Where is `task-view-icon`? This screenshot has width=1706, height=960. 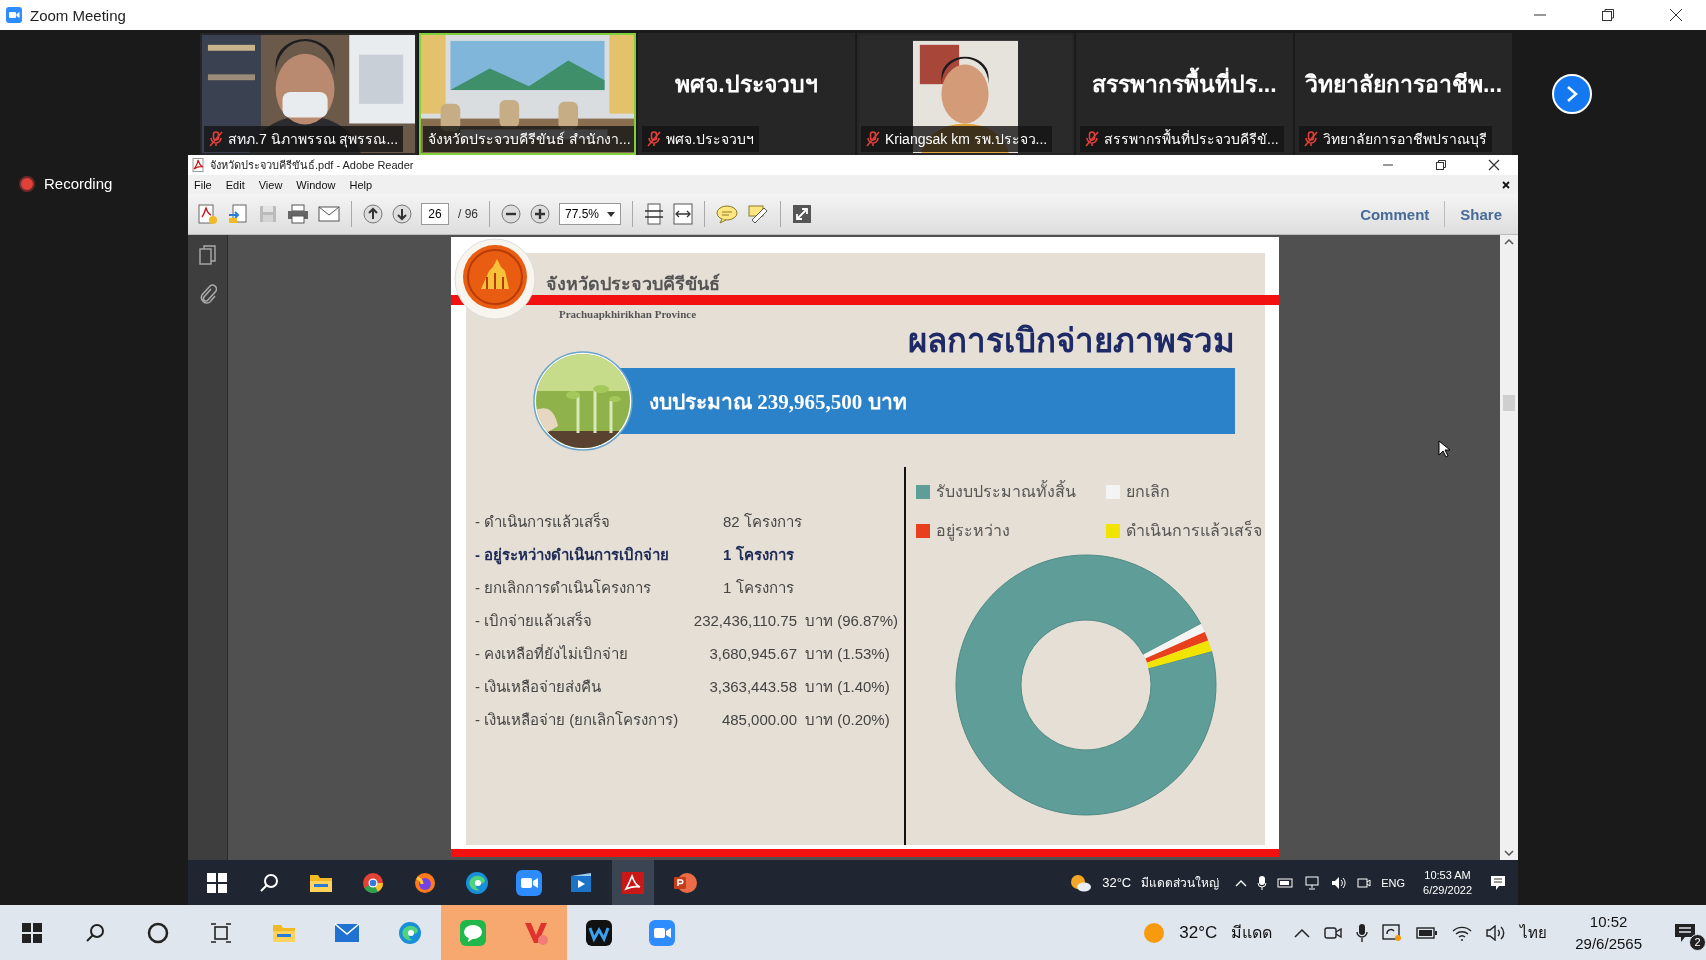 task-view-icon is located at coordinates (220, 932).